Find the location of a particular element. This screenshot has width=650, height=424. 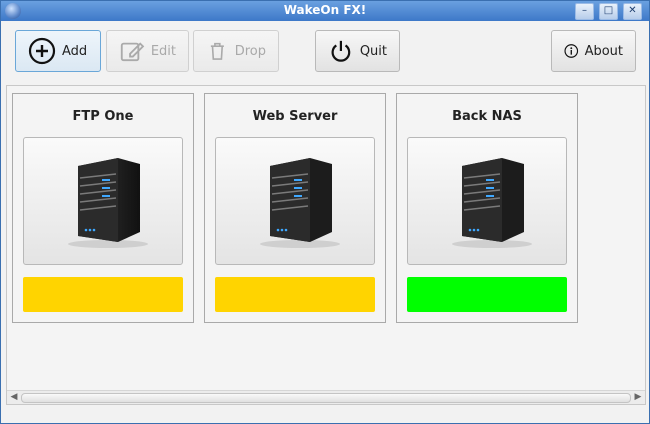

title-bar: WakeOn FX! – □ ✕ is located at coordinates (325, 11).